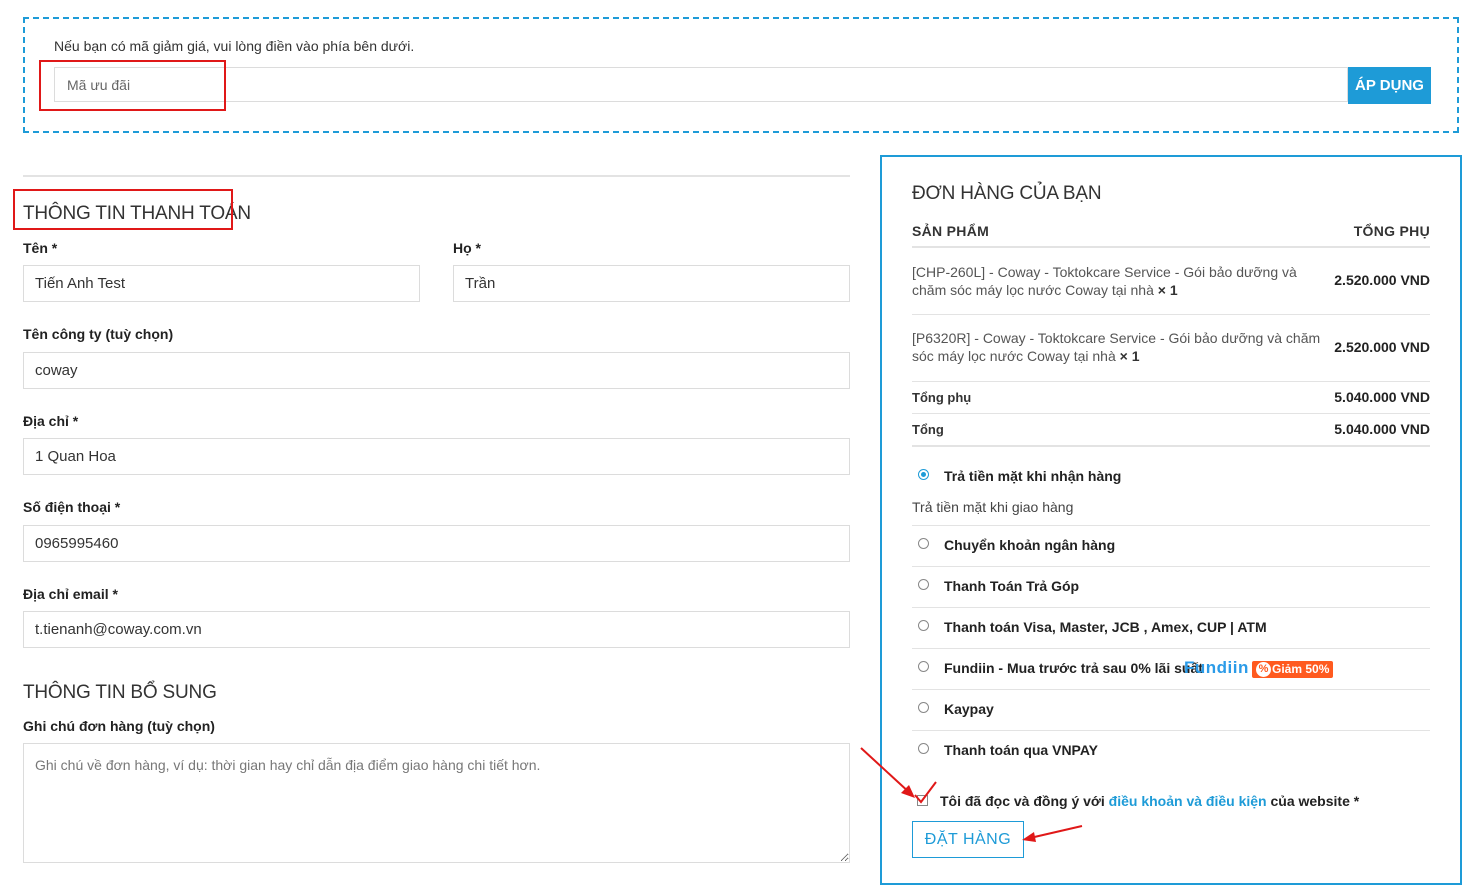 This screenshot has height=885, width=1482. What do you see at coordinates (1021, 750) in the screenshot?
I see `payment-method-label: Thanh toán qua VNPAY` at bounding box center [1021, 750].